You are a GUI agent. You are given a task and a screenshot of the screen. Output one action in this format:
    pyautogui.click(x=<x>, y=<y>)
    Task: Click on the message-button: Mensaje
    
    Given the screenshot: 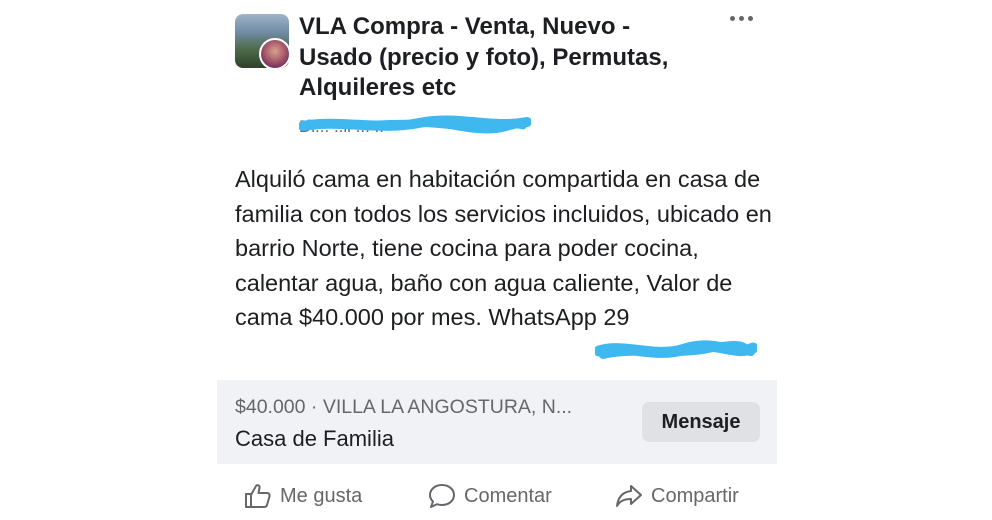 What is the action you would take?
    pyautogui.click(x=701, y=422)
    